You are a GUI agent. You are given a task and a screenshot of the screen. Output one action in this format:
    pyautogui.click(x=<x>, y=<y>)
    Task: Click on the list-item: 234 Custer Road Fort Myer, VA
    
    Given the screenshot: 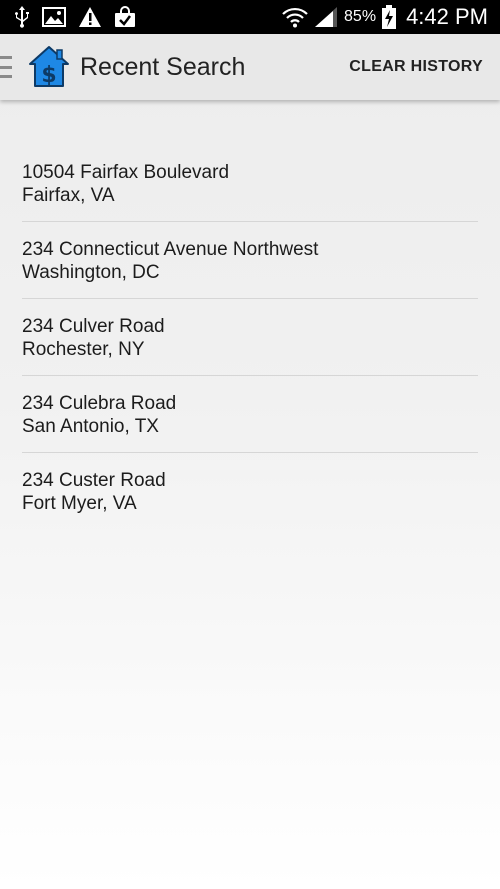 What is the action you would take?
    pyautogui.click(x=250, y=491)
    